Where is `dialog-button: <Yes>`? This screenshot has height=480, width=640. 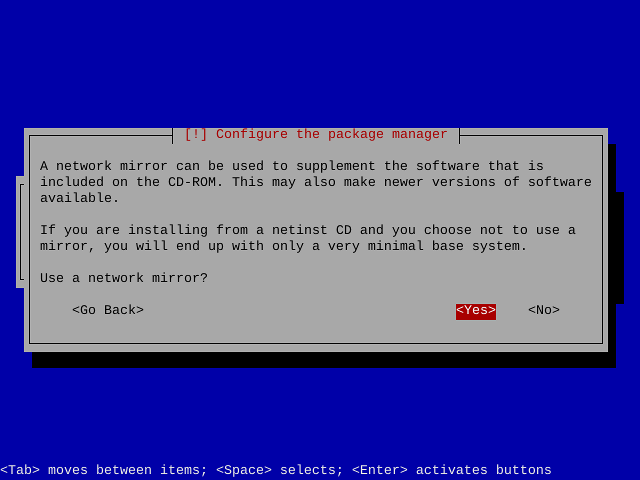
dialog-button: <Yes> is located at coordinates (476, 312).